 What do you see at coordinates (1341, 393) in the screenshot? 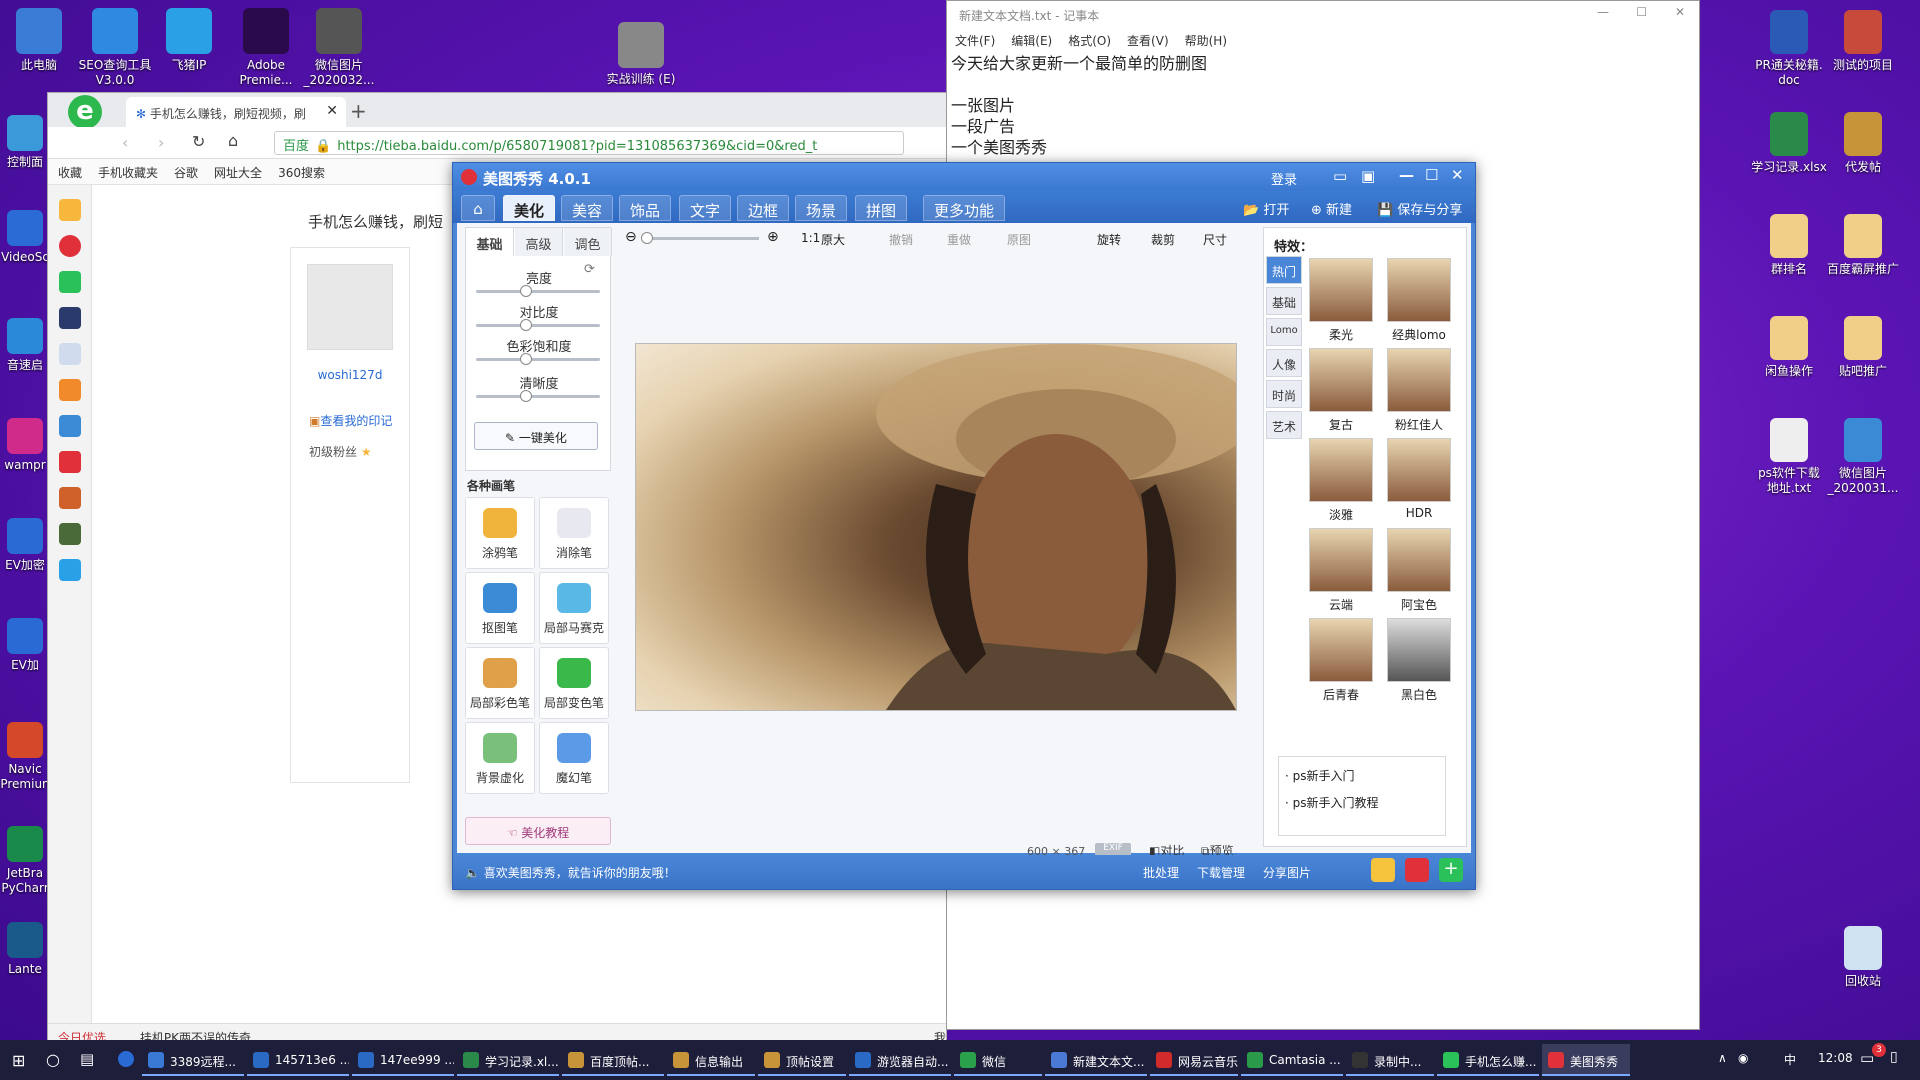
I see `effect-thumbnail: 复古` at bounding box center [1341, 393].